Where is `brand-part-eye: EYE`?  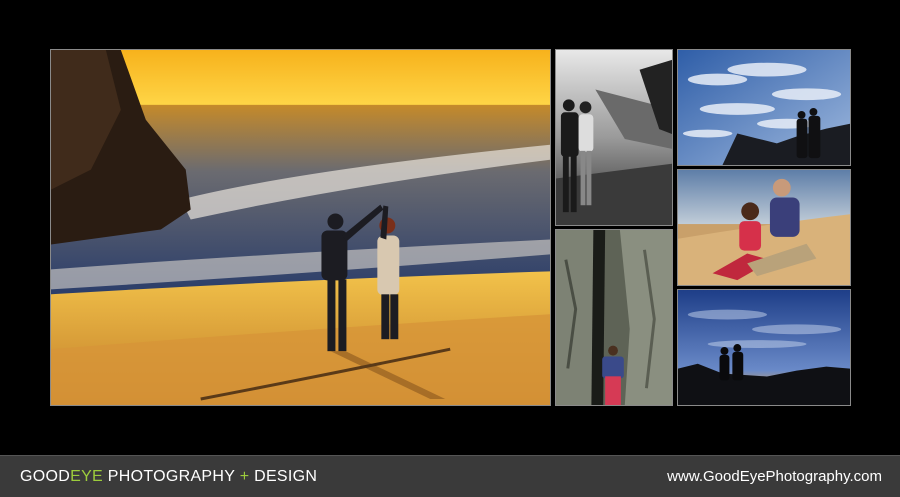 brand-part-eye: EYE is located at coordinates (87, 476).